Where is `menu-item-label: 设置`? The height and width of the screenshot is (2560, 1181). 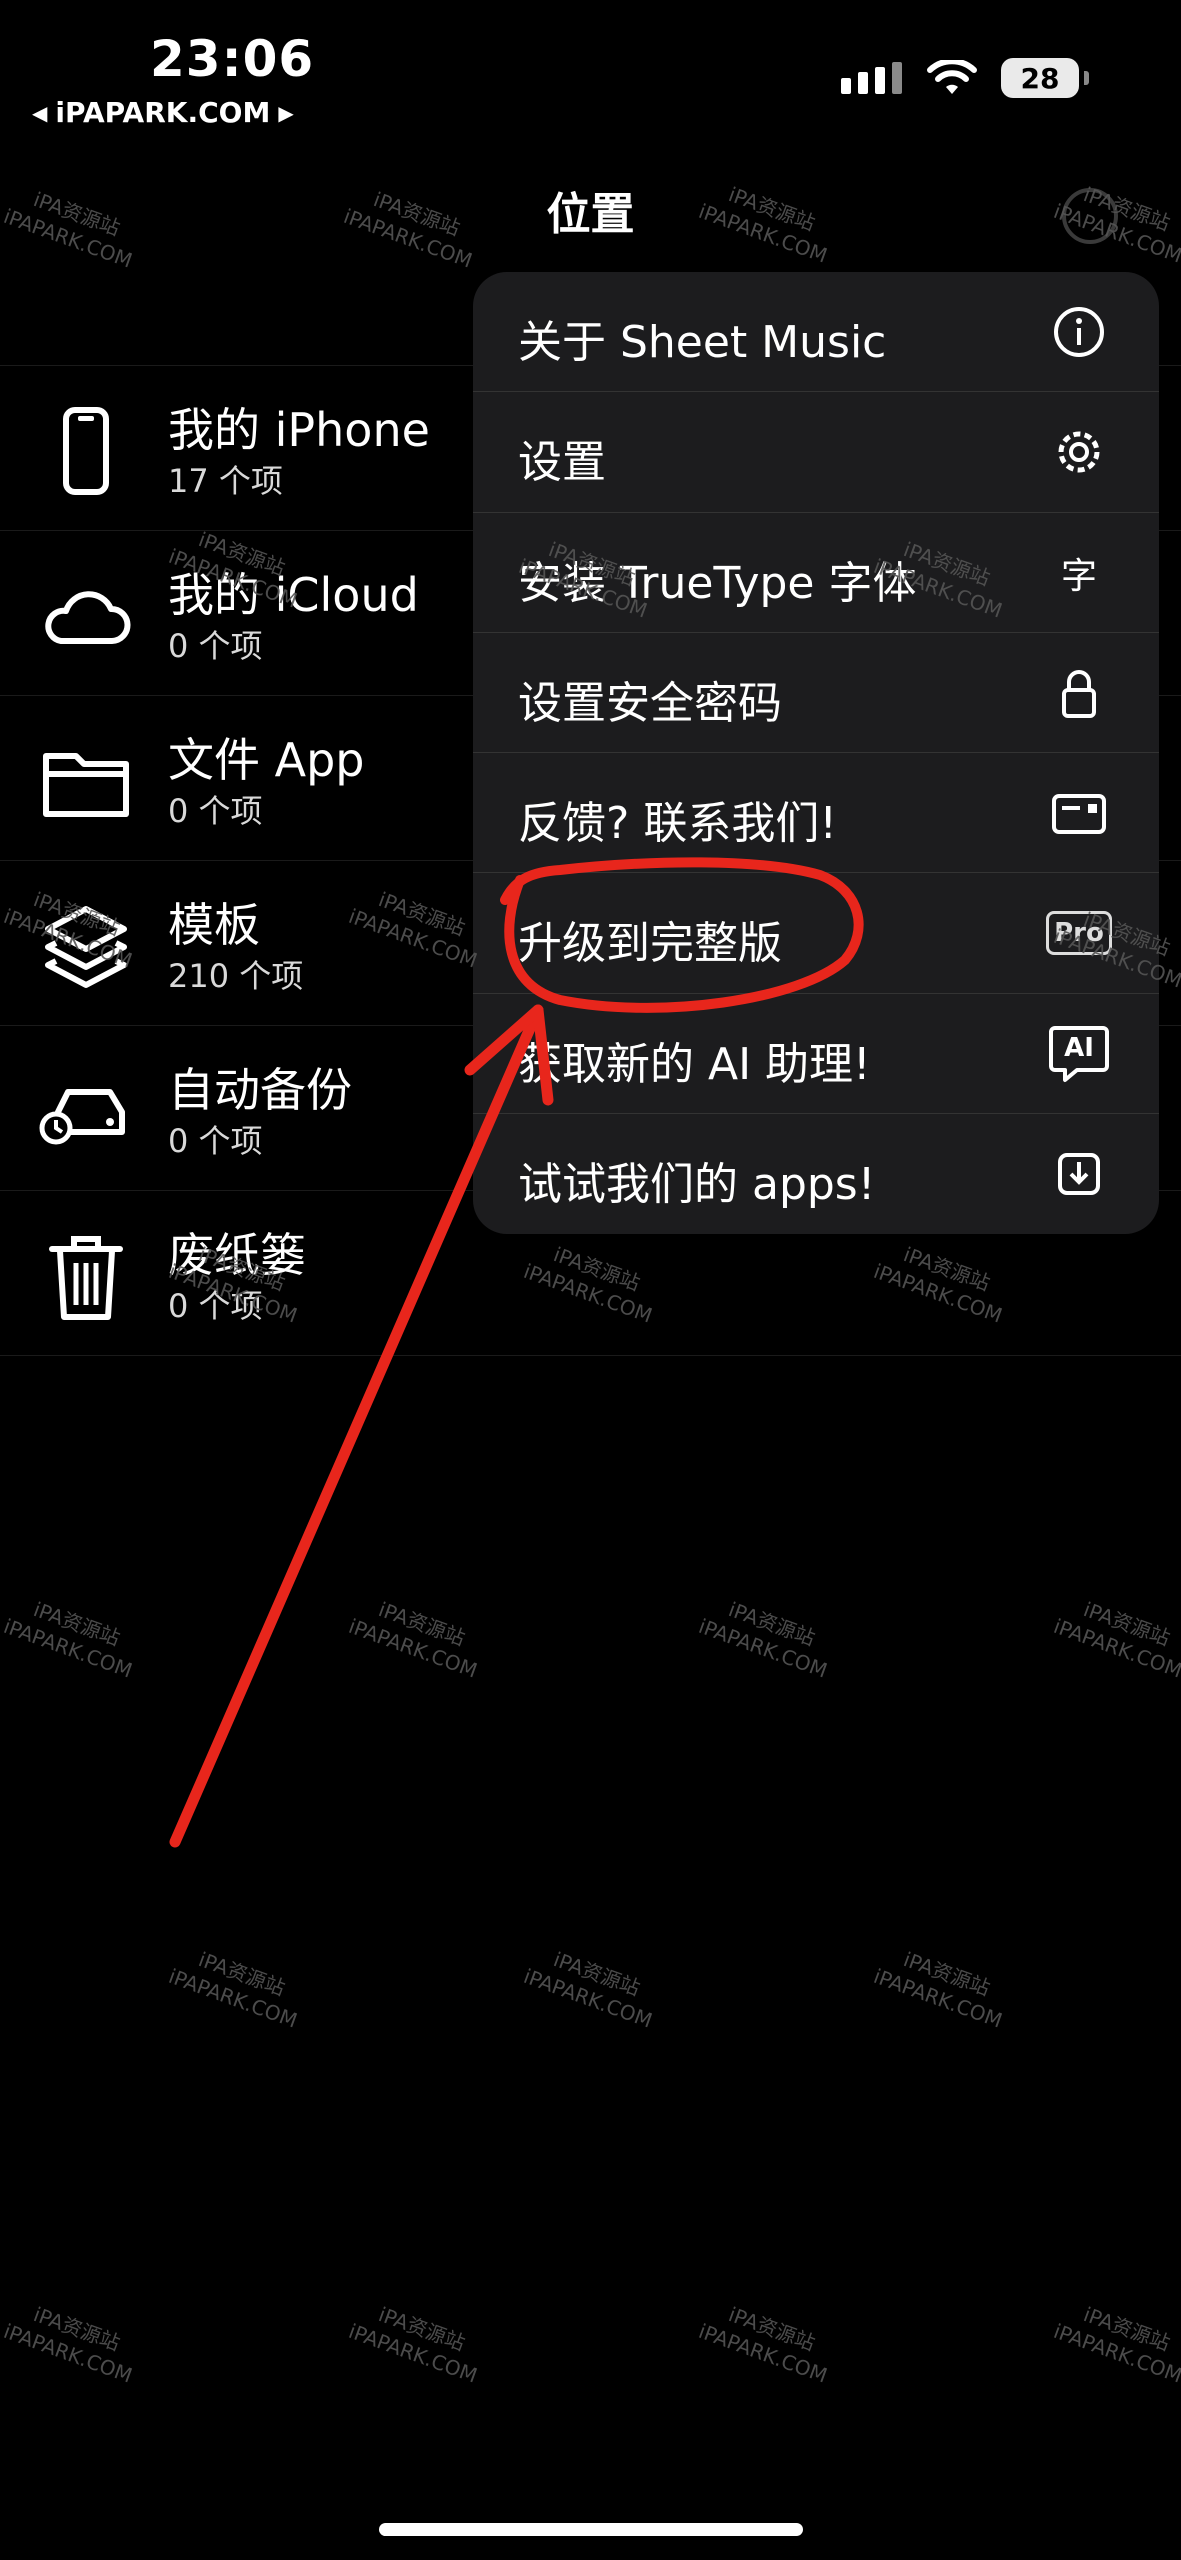
menu-item-label: 设置 is located at coordinates (562, 463).